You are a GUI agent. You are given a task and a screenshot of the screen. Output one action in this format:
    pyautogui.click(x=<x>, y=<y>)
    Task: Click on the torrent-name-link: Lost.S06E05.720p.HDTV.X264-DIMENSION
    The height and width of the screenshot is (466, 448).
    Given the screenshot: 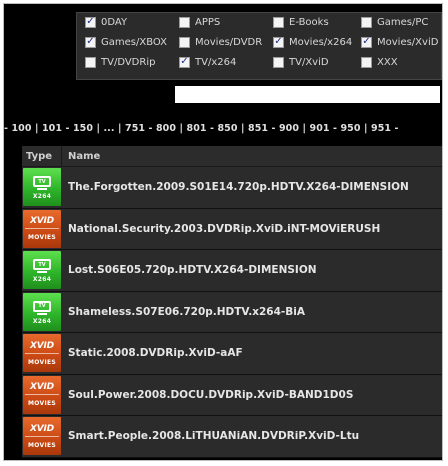 What is the action you would take?
    pyautogui.click(x=189, y=270)
    